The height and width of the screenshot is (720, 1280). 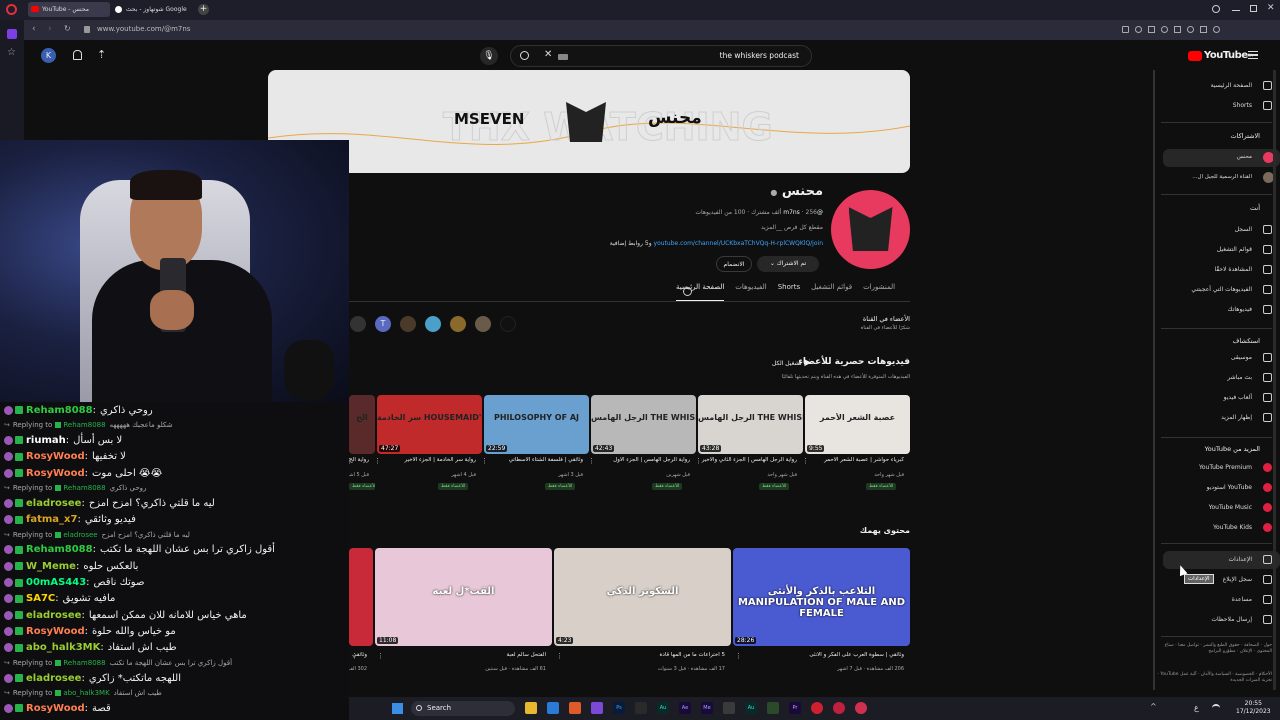 I want to click on photoshop-icon: Ps, so click(x=619, y=708).